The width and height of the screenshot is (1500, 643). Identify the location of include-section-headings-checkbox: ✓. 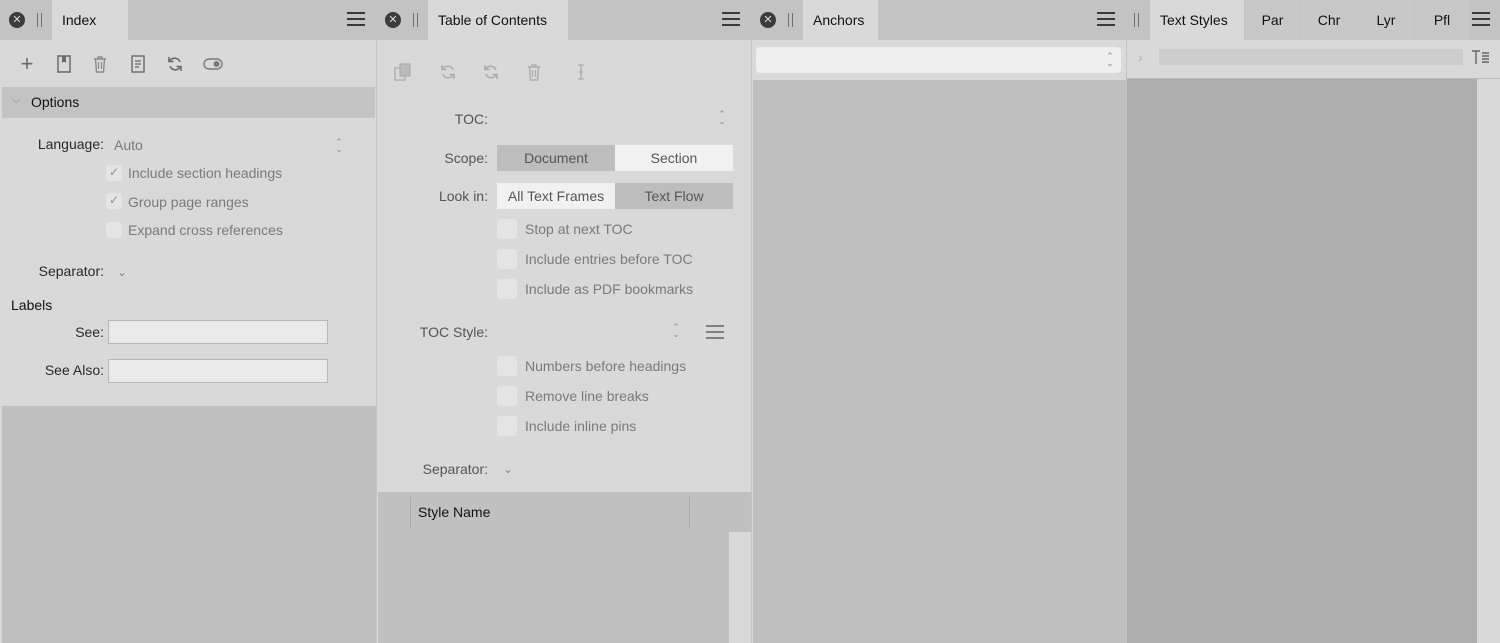
(114, 173).